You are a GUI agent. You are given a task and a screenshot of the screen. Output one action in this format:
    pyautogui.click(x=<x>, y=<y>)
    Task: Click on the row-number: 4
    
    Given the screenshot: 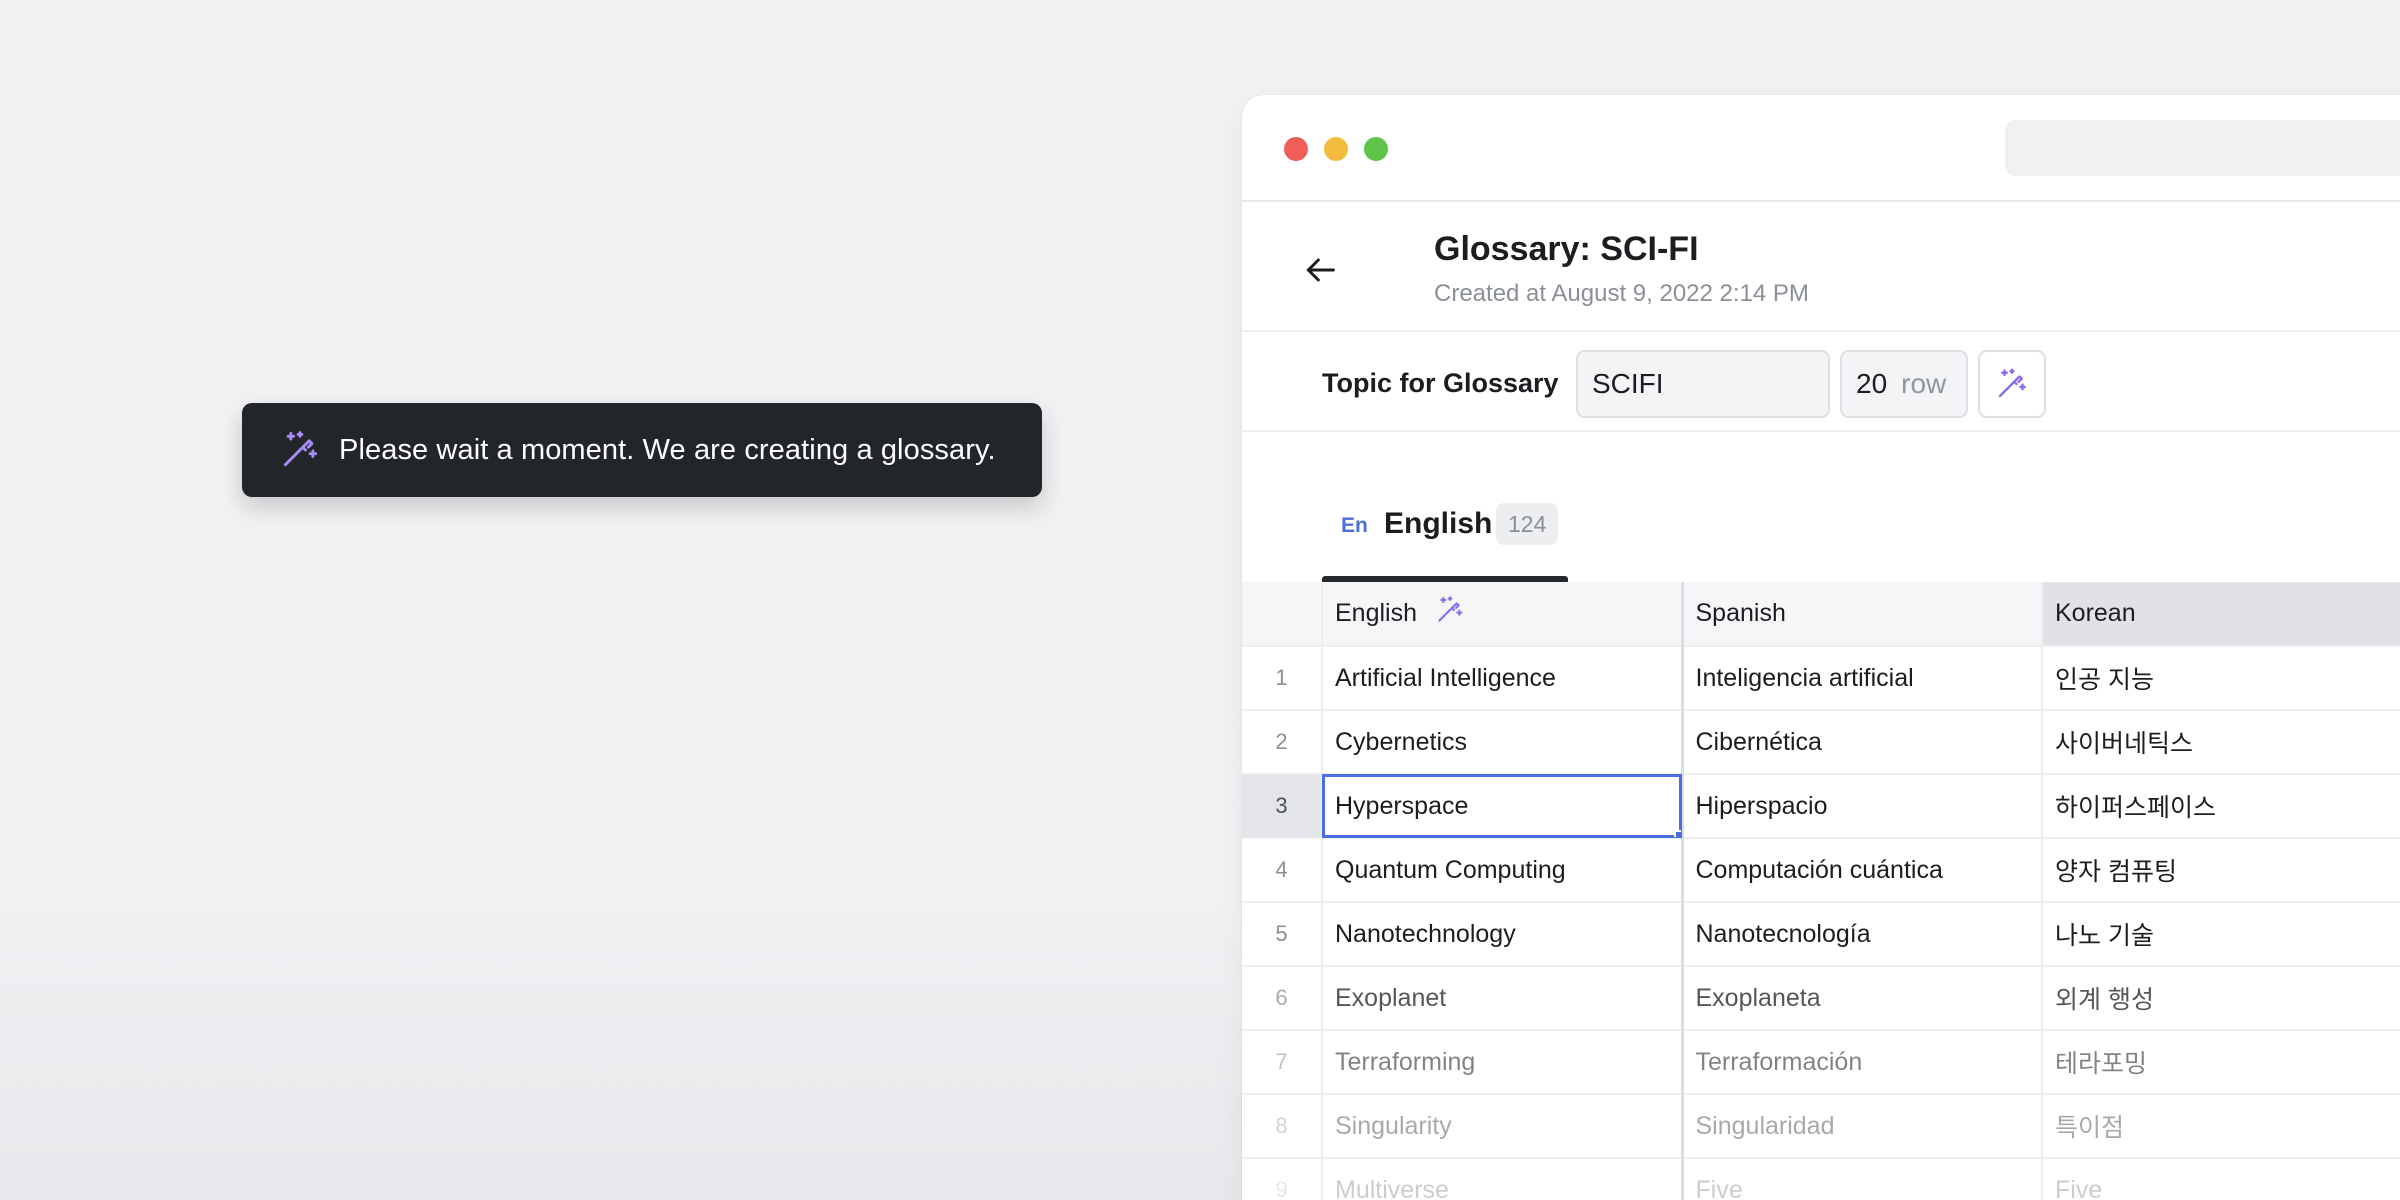 What is the action you would take?
    pyautogui.click(x=1282, y=870)
    